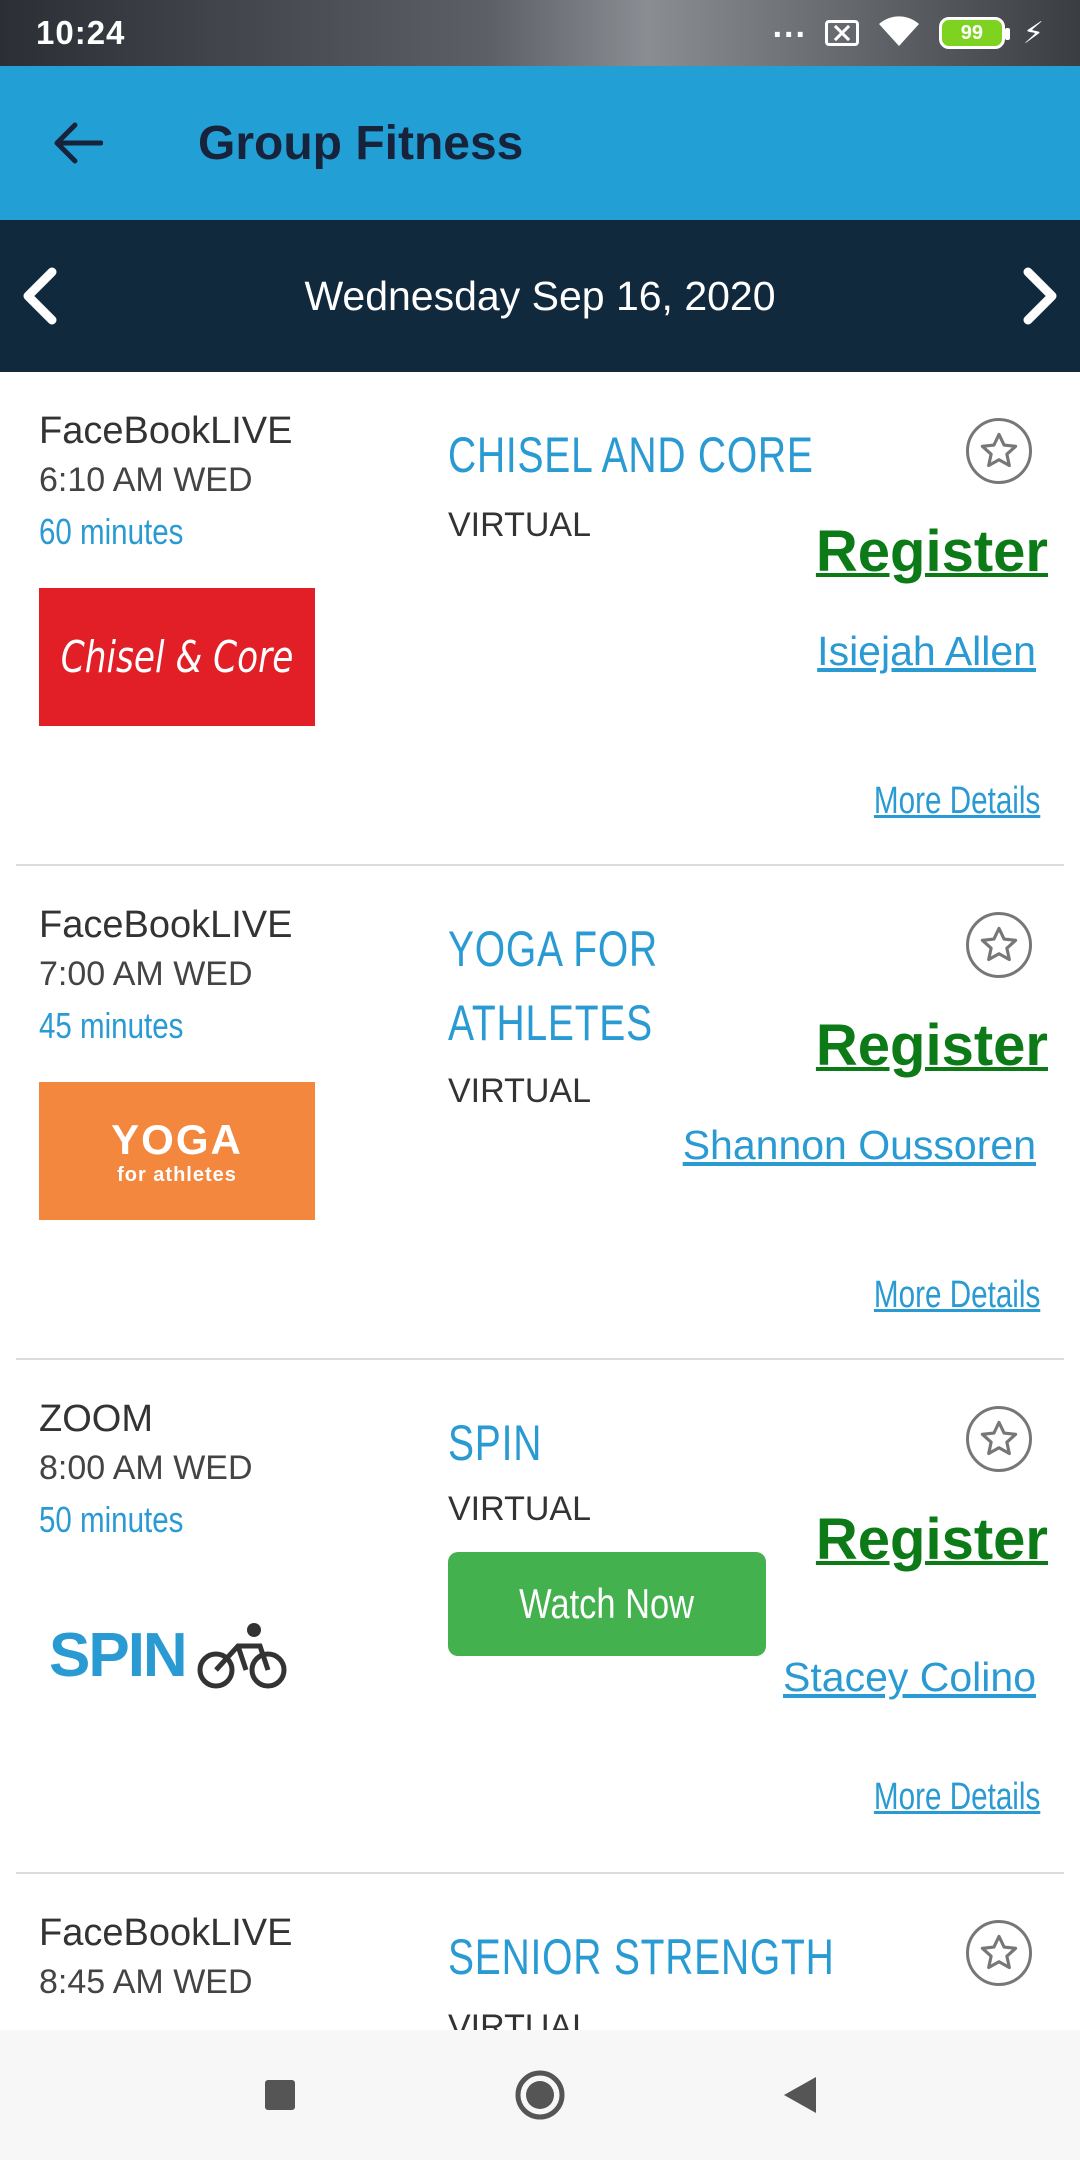  What do you see at coordinates (177, 1139) in the screenshot?
I see `logo-text: YOGA` at bounding box center [177, 1139].